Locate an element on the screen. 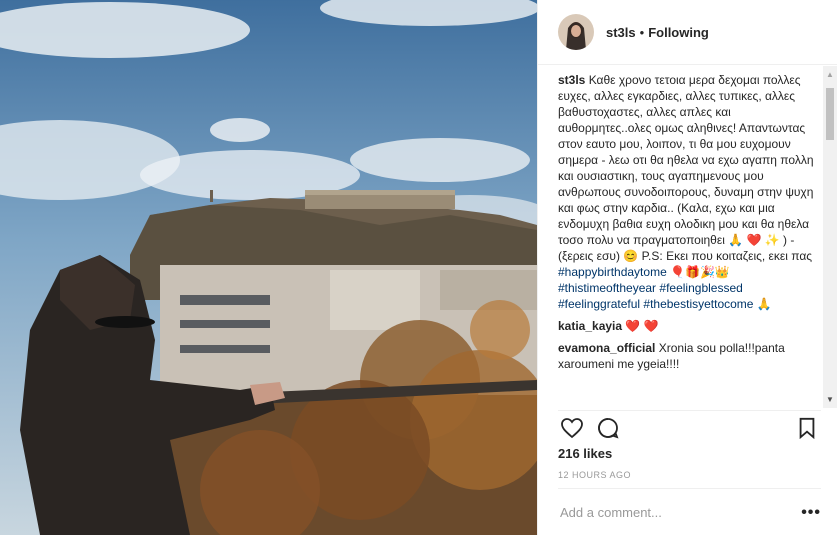 The width and height of the screenshot is (837, 536). more-options-icon: ••• is located at coordinates (811, 513).